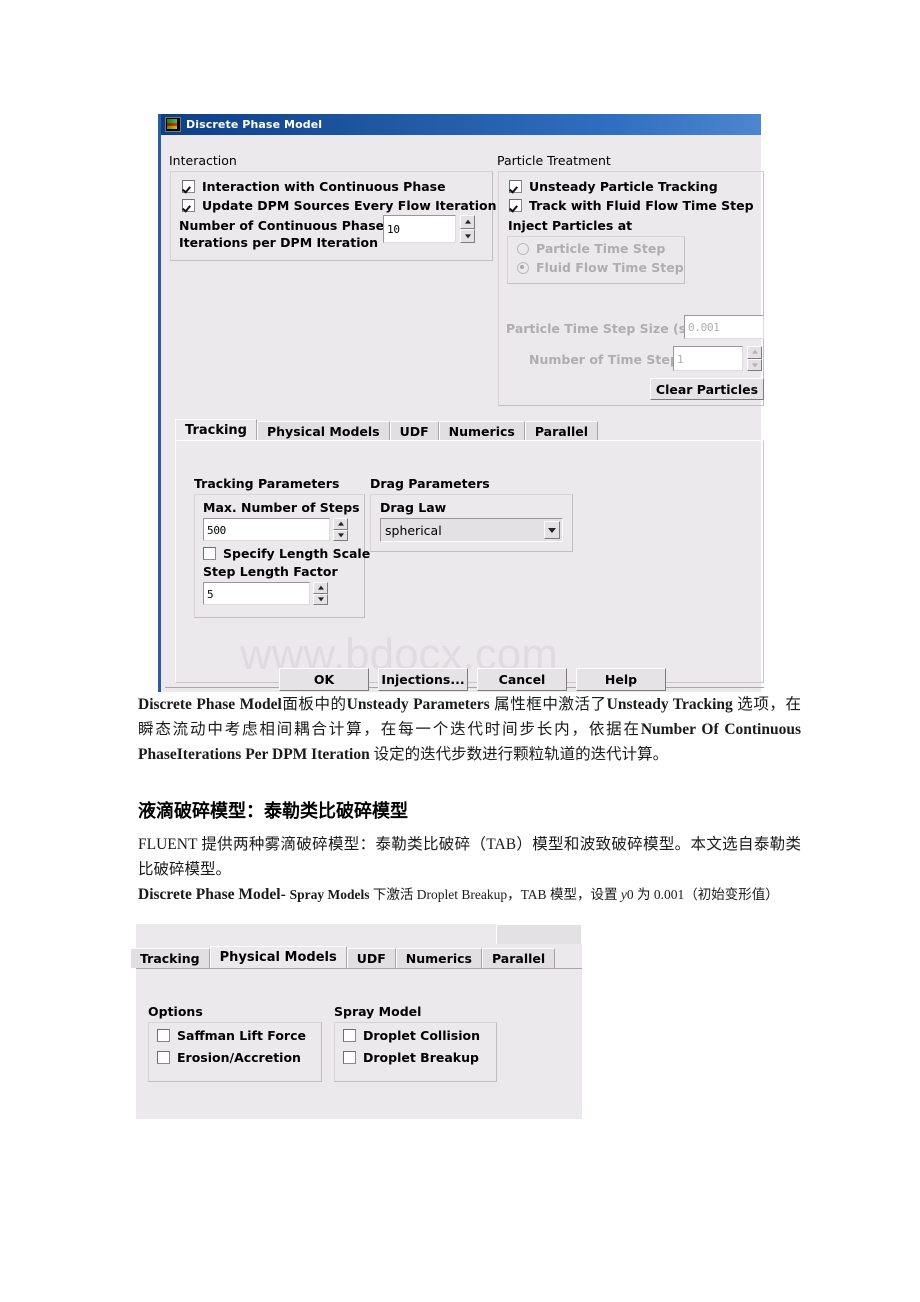  I want to click on step-length-factor-input: 5, so click(256, 593).